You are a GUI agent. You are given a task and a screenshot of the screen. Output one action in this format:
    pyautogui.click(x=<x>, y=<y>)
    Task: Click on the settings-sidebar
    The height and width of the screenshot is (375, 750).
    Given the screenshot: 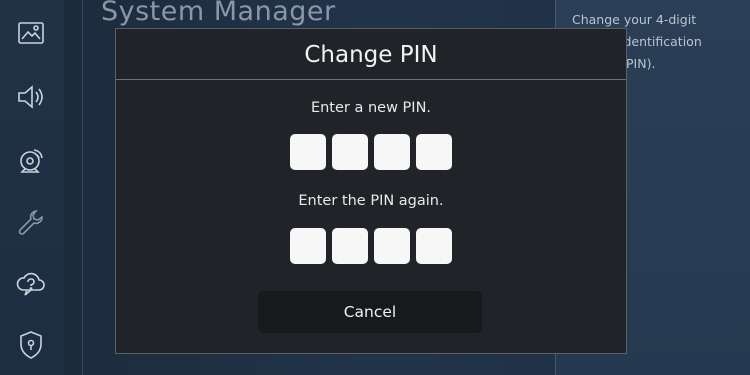 What is the action you would take?
    pyautogui.click(x=32, y=187)
    